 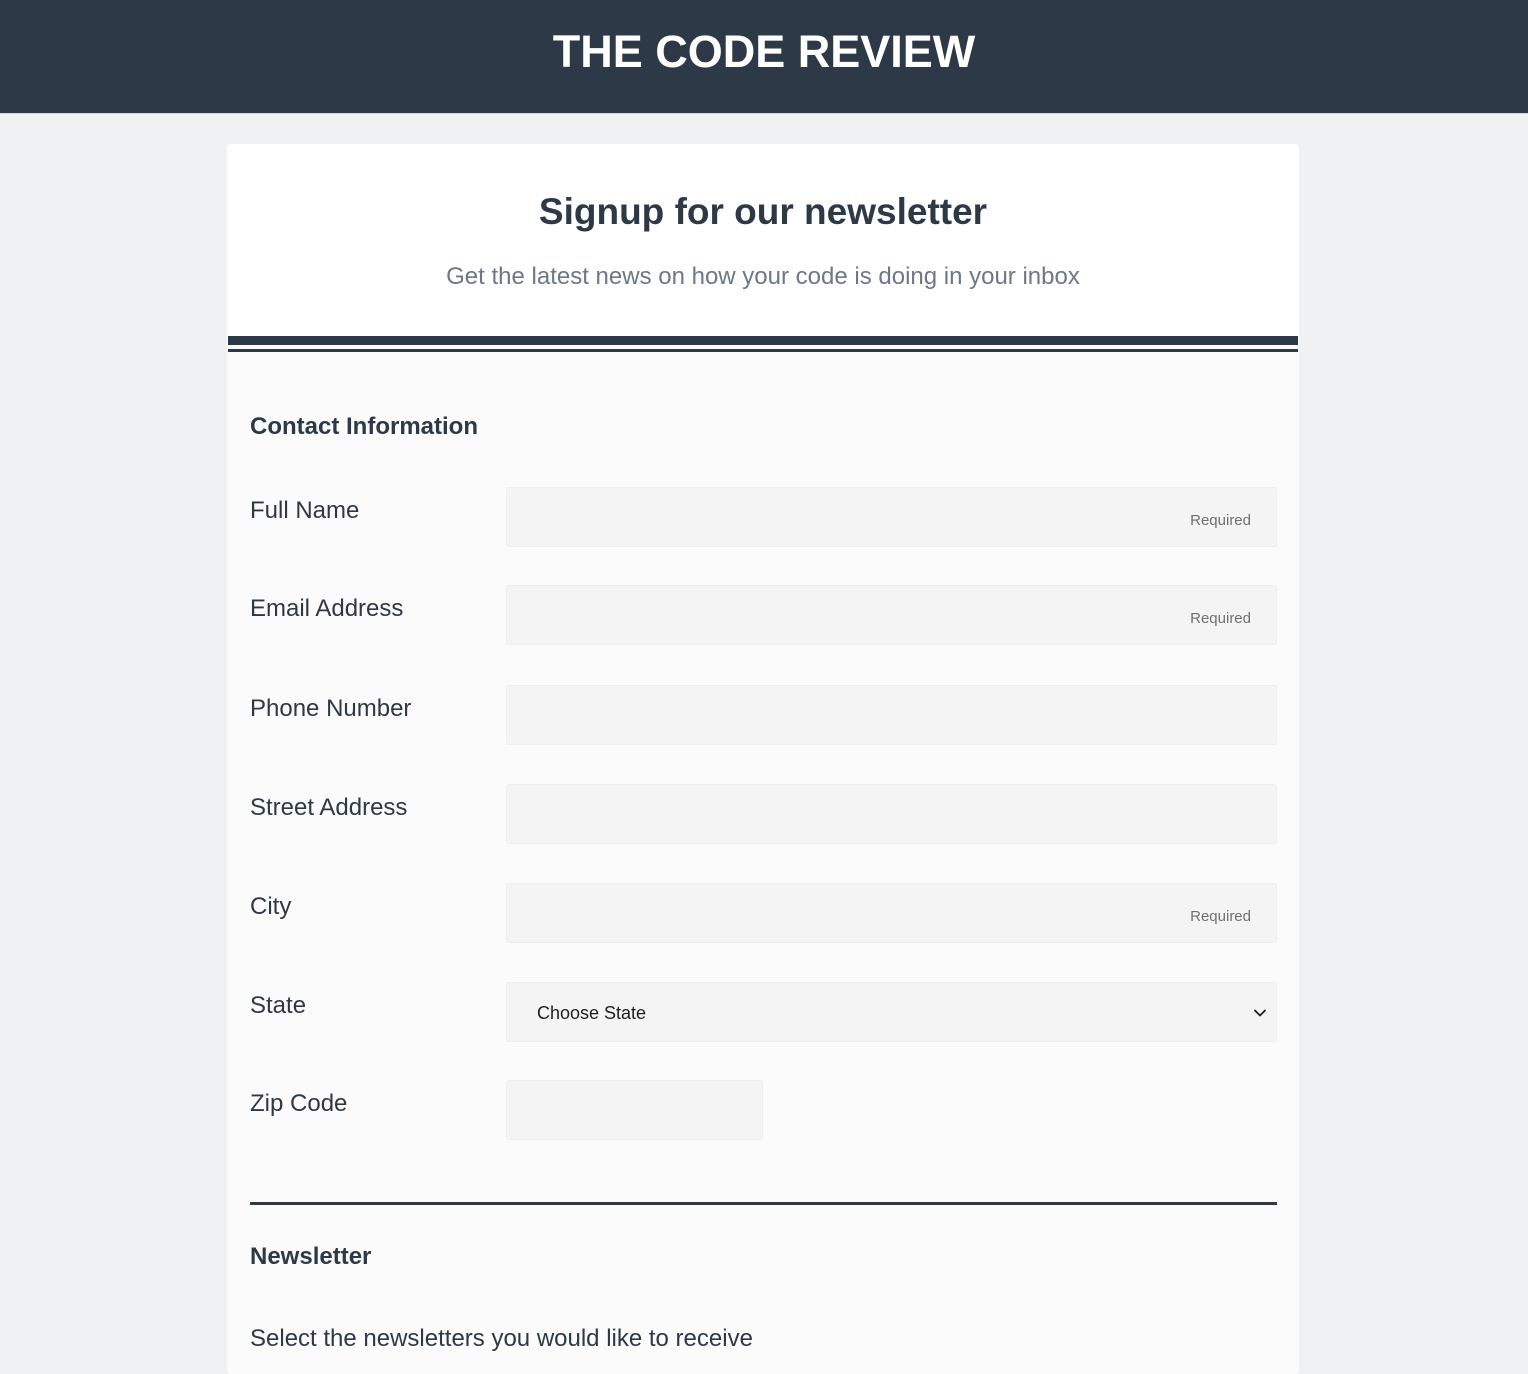 I want to click on email-required-hint: Required, so click(x=1220, y=618).